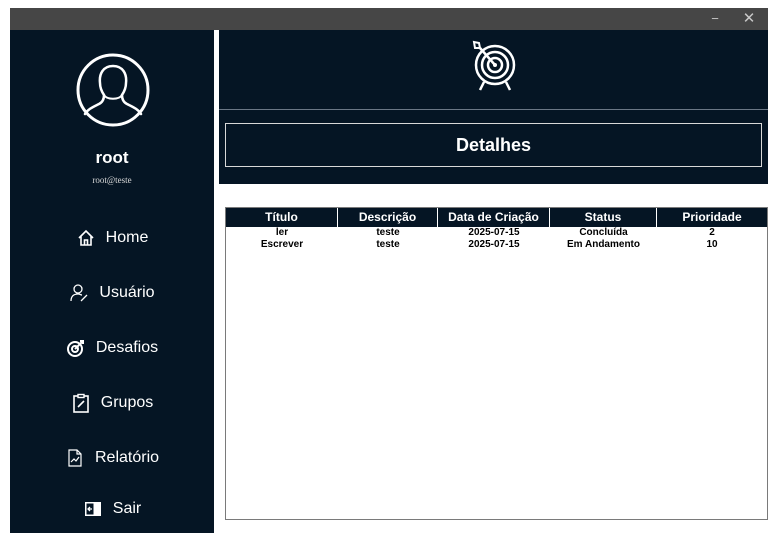  What do you see at coordinates (127, 292) in the screenshot?
I see `nav-usuario-label: Usuário` at bounding box center [127, 292].